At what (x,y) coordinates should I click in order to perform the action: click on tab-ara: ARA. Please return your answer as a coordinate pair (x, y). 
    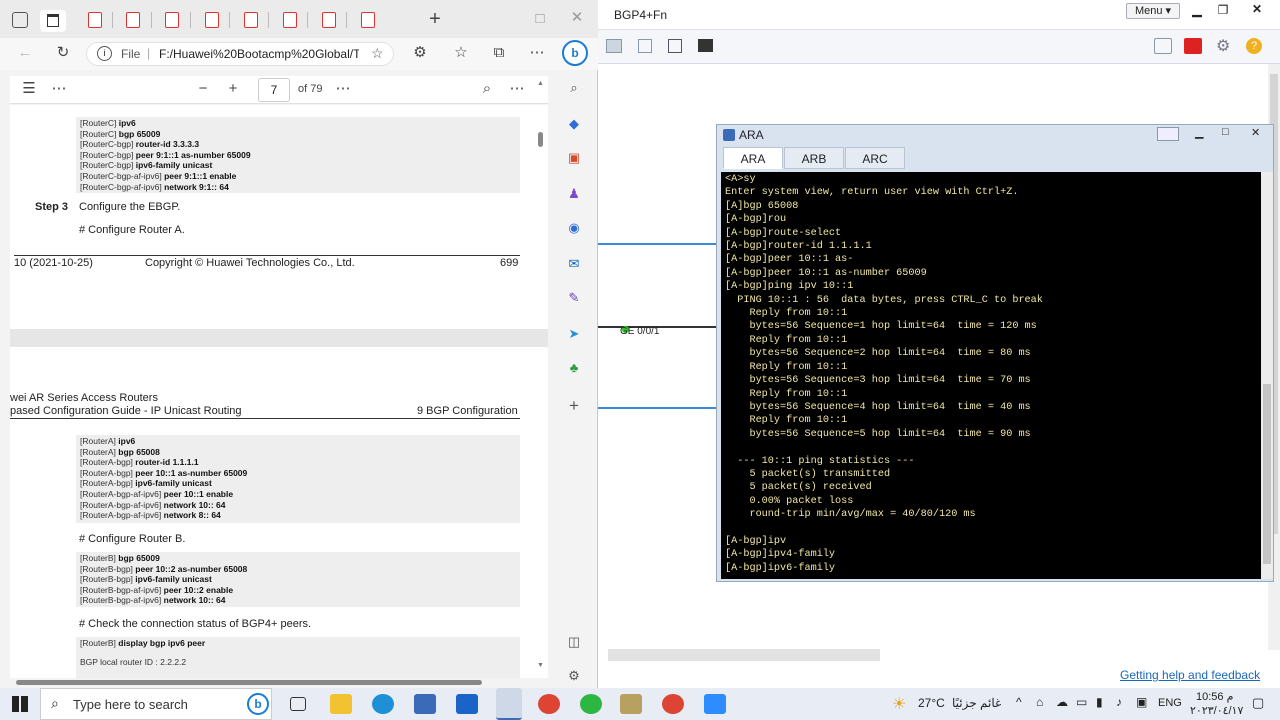
    Looking at the image, I should click on (753, 158).